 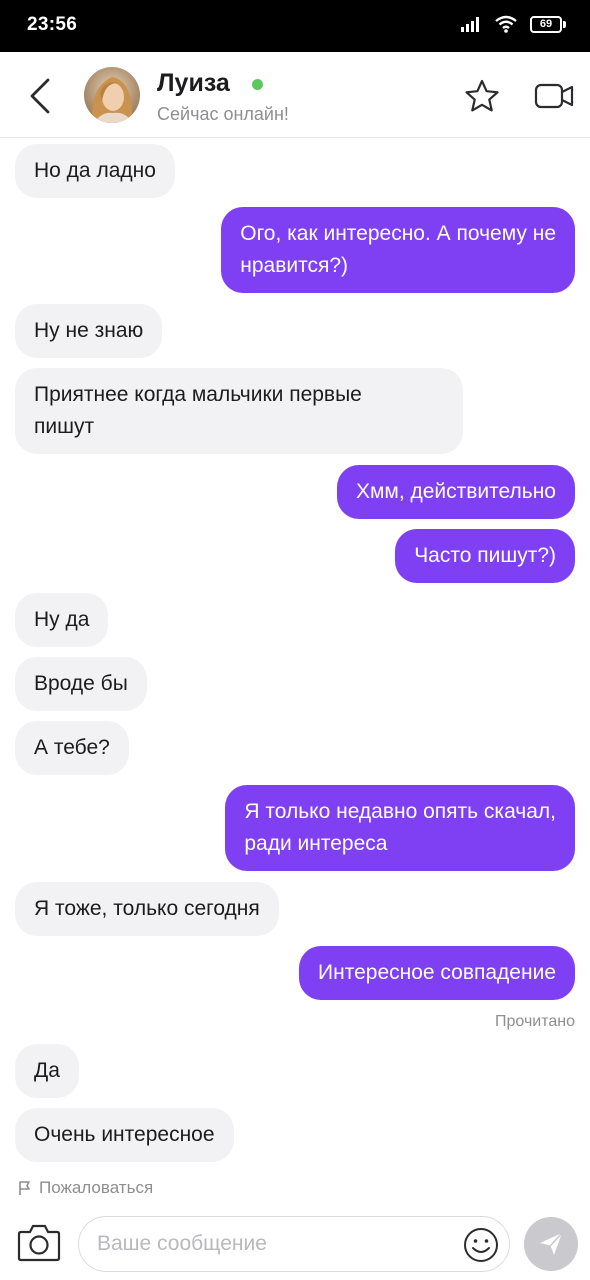 I want to click on message-text: Интересное совпадение, so click(x=437, y=972).